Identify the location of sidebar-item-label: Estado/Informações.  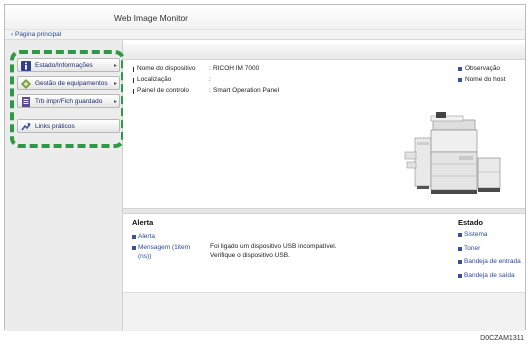
(64, 65).